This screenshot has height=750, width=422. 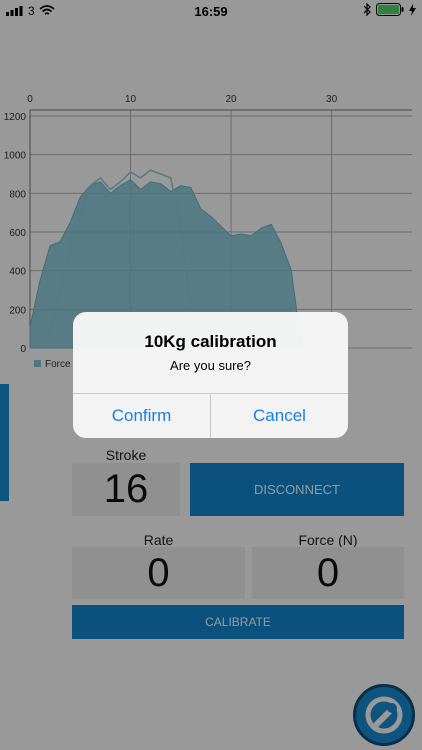 I want to click on dialog-message: Are you sure?, so click(x=210, y=365).